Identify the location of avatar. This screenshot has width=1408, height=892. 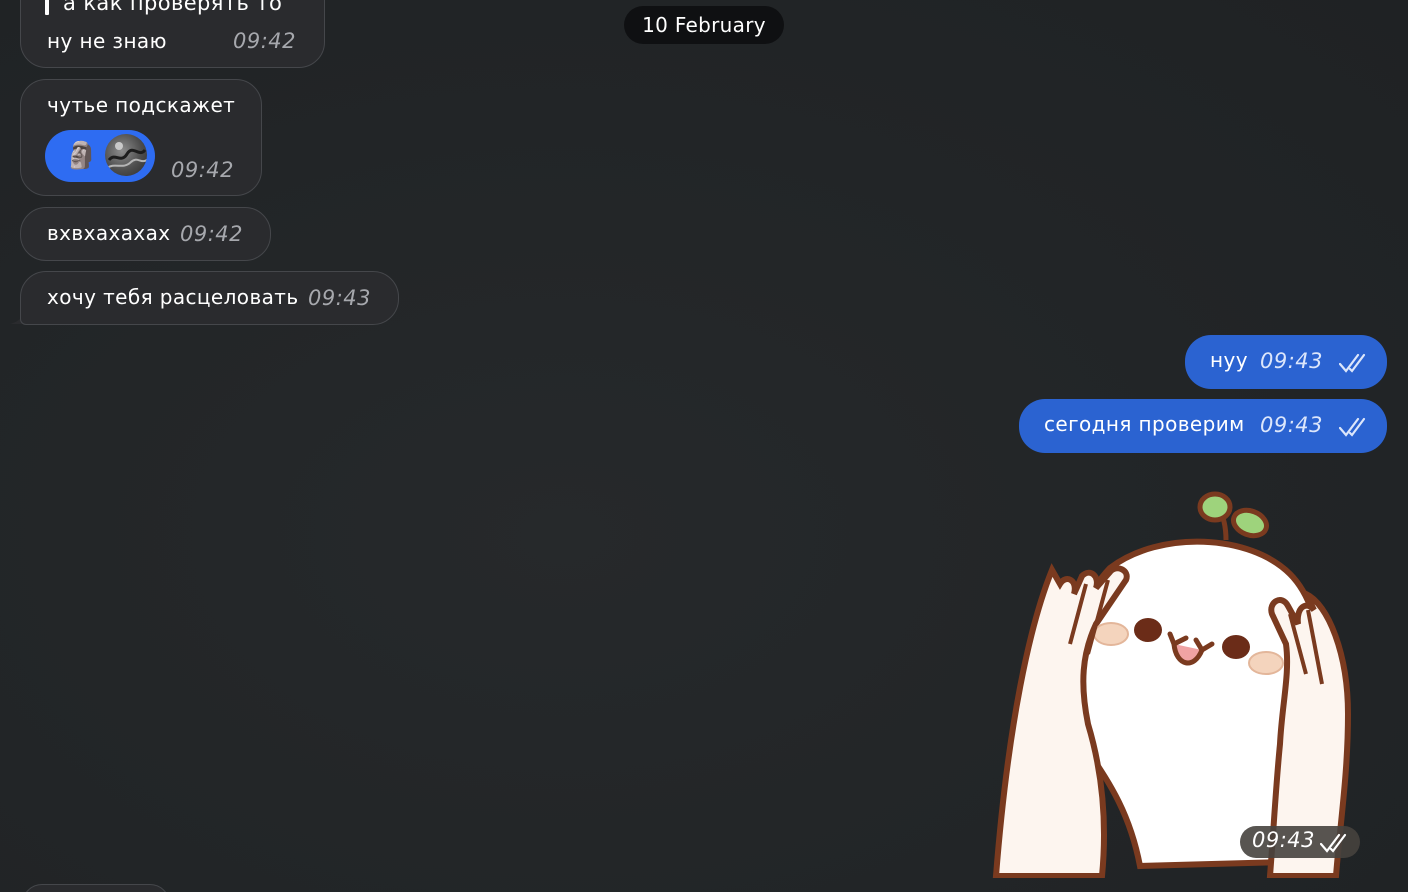
(126, 155).